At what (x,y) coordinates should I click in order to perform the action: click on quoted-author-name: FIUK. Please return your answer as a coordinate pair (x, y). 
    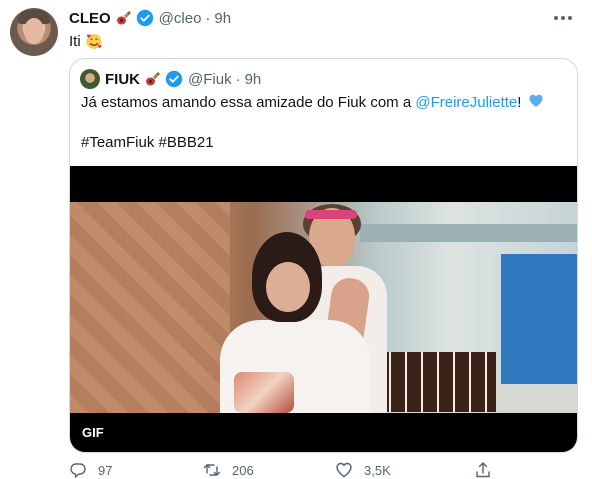
    Looking at the image, I should click on (122, 79).